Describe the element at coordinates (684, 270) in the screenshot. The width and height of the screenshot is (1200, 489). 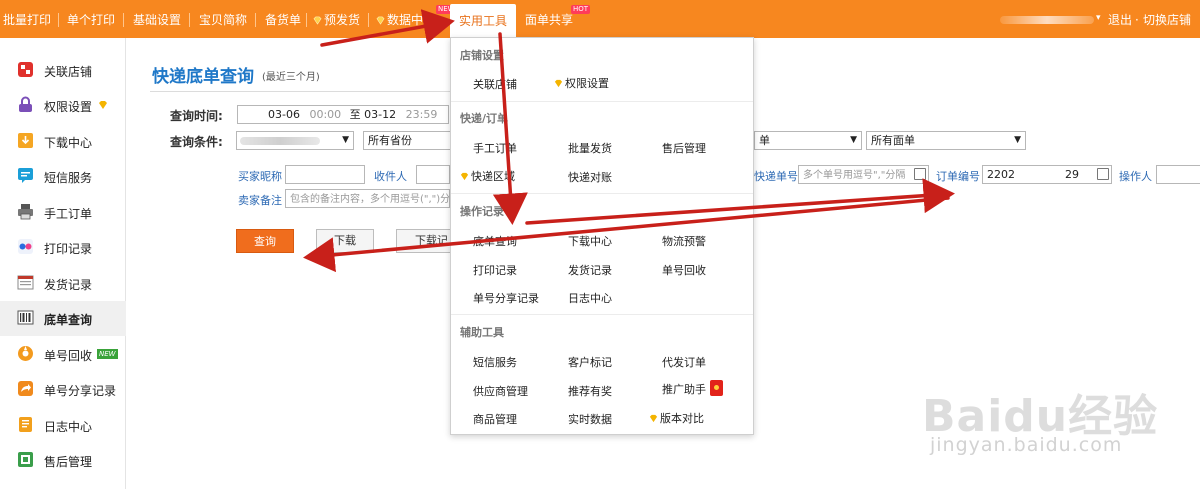
I see `menu-item-number-recycle: 单号回收` at that location.